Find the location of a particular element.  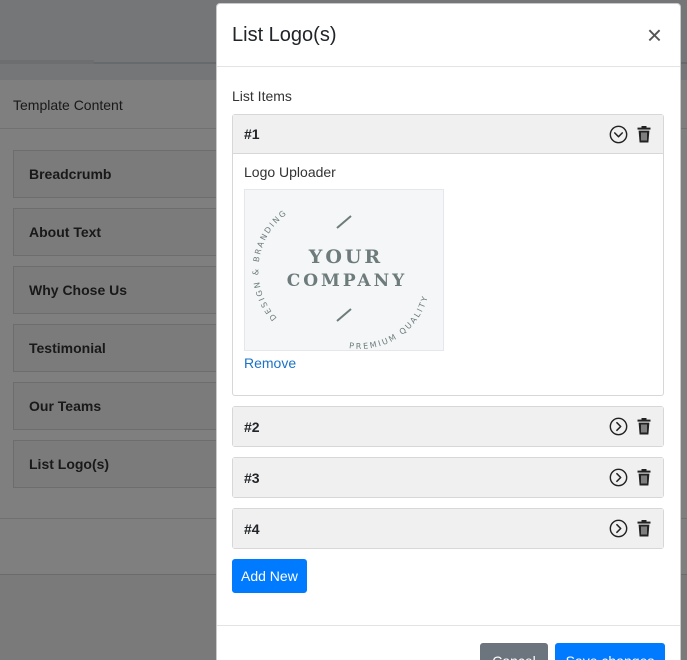

modal-header: List Logo(s) × is located at coordinates (448, 35).